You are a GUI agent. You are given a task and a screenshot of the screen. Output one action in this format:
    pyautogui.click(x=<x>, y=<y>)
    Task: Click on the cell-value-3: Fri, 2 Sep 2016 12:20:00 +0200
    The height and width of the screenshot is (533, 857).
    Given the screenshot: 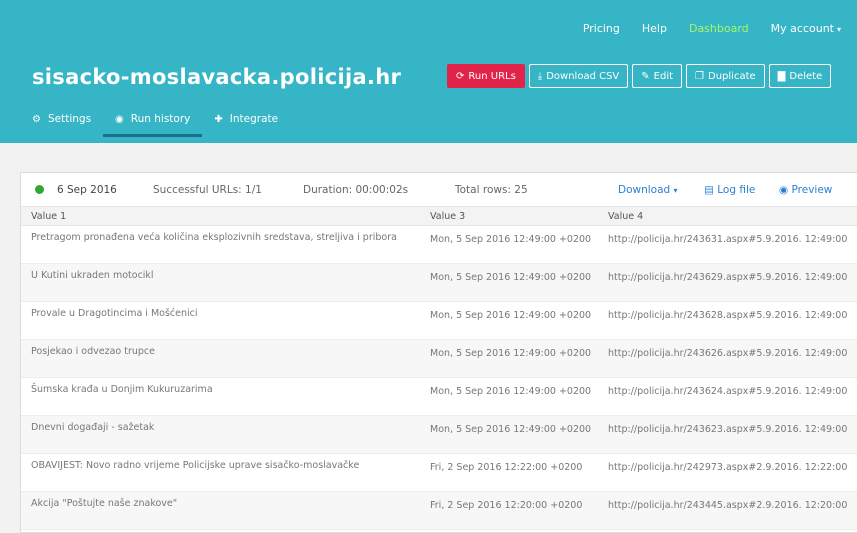 What is the action you would take?
    pyautogui.click(x=506, y=505)
    